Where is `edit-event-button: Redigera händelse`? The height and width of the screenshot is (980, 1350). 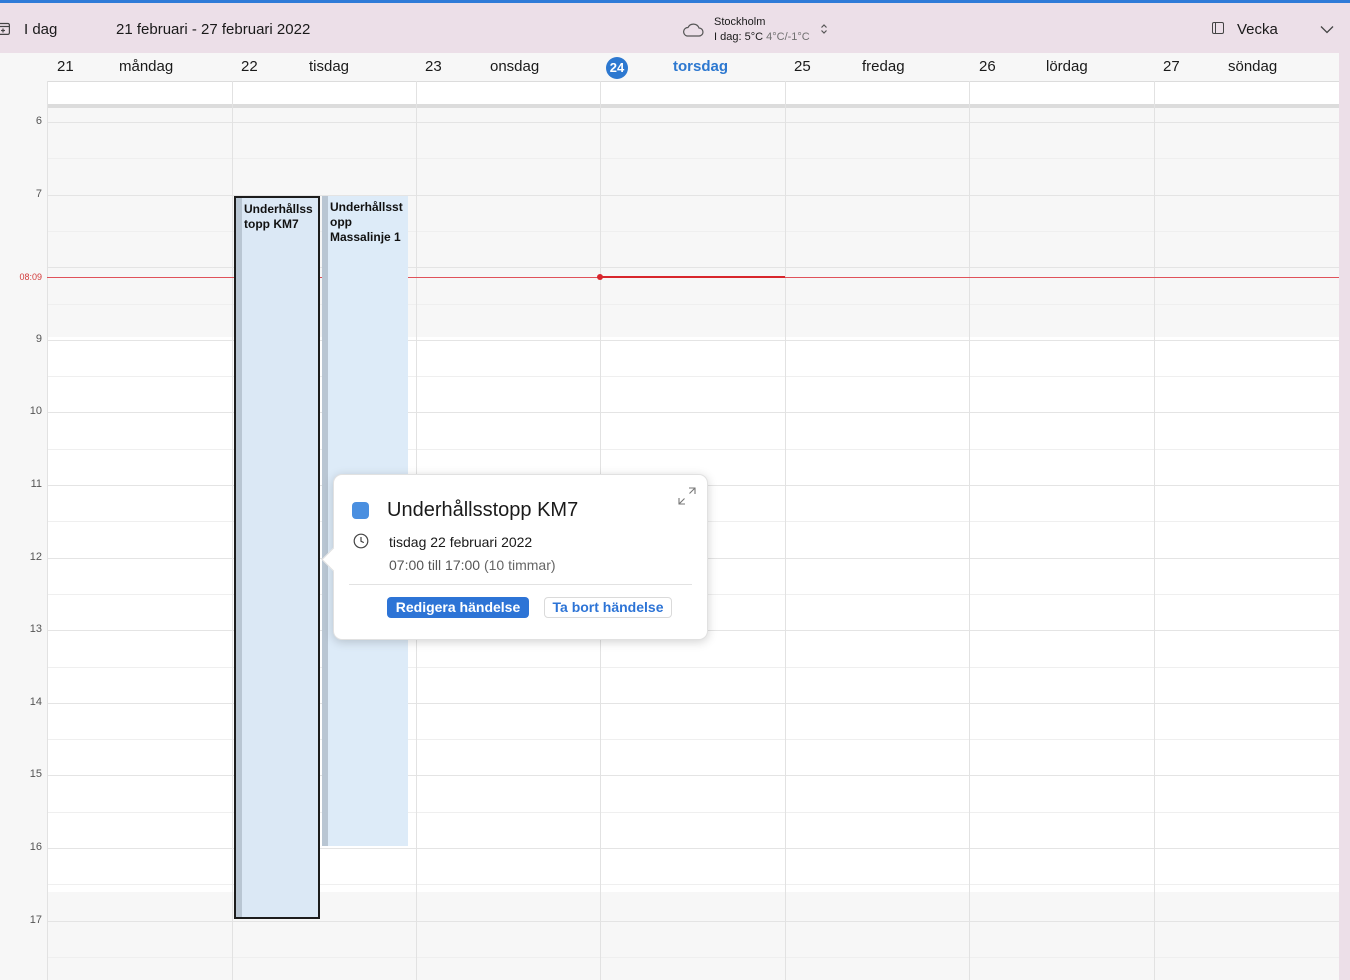
edit-event-button: Redigera händelse is located at coordinates (458, 607).